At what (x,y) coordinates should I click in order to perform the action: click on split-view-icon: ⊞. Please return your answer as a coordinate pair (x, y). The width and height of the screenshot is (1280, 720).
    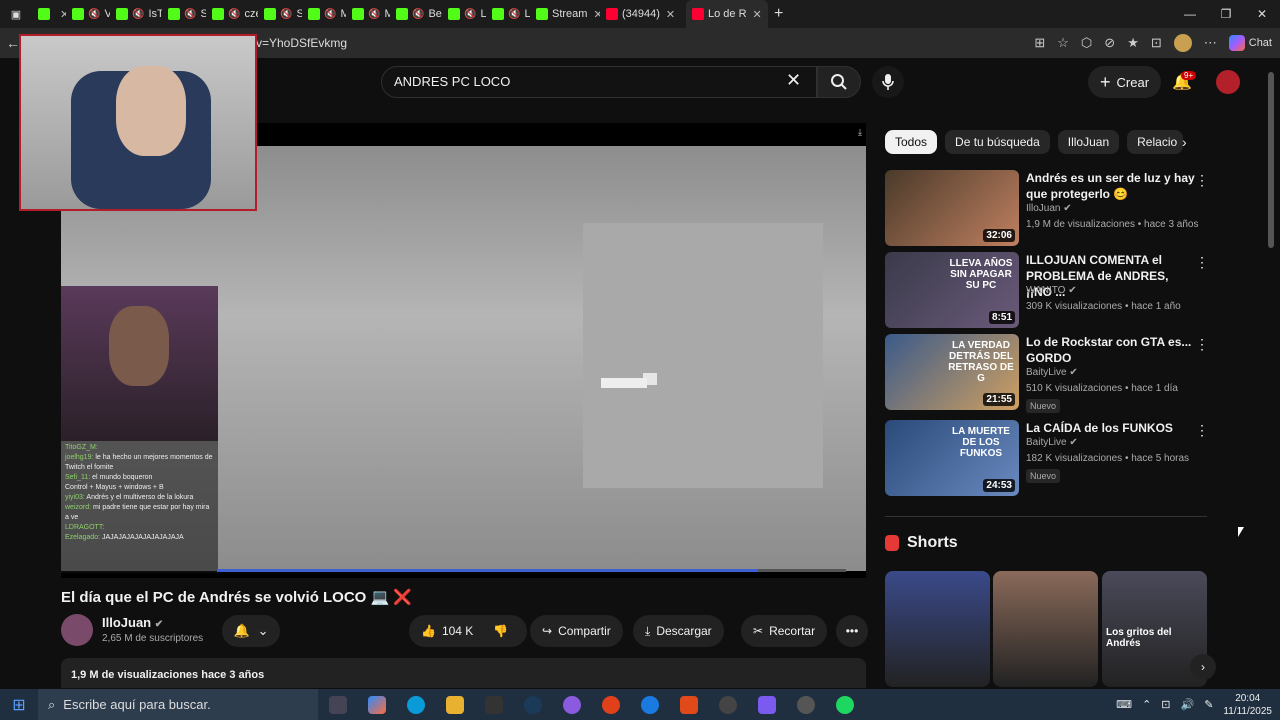
    Looking at the image, I should click on (1039, 43).